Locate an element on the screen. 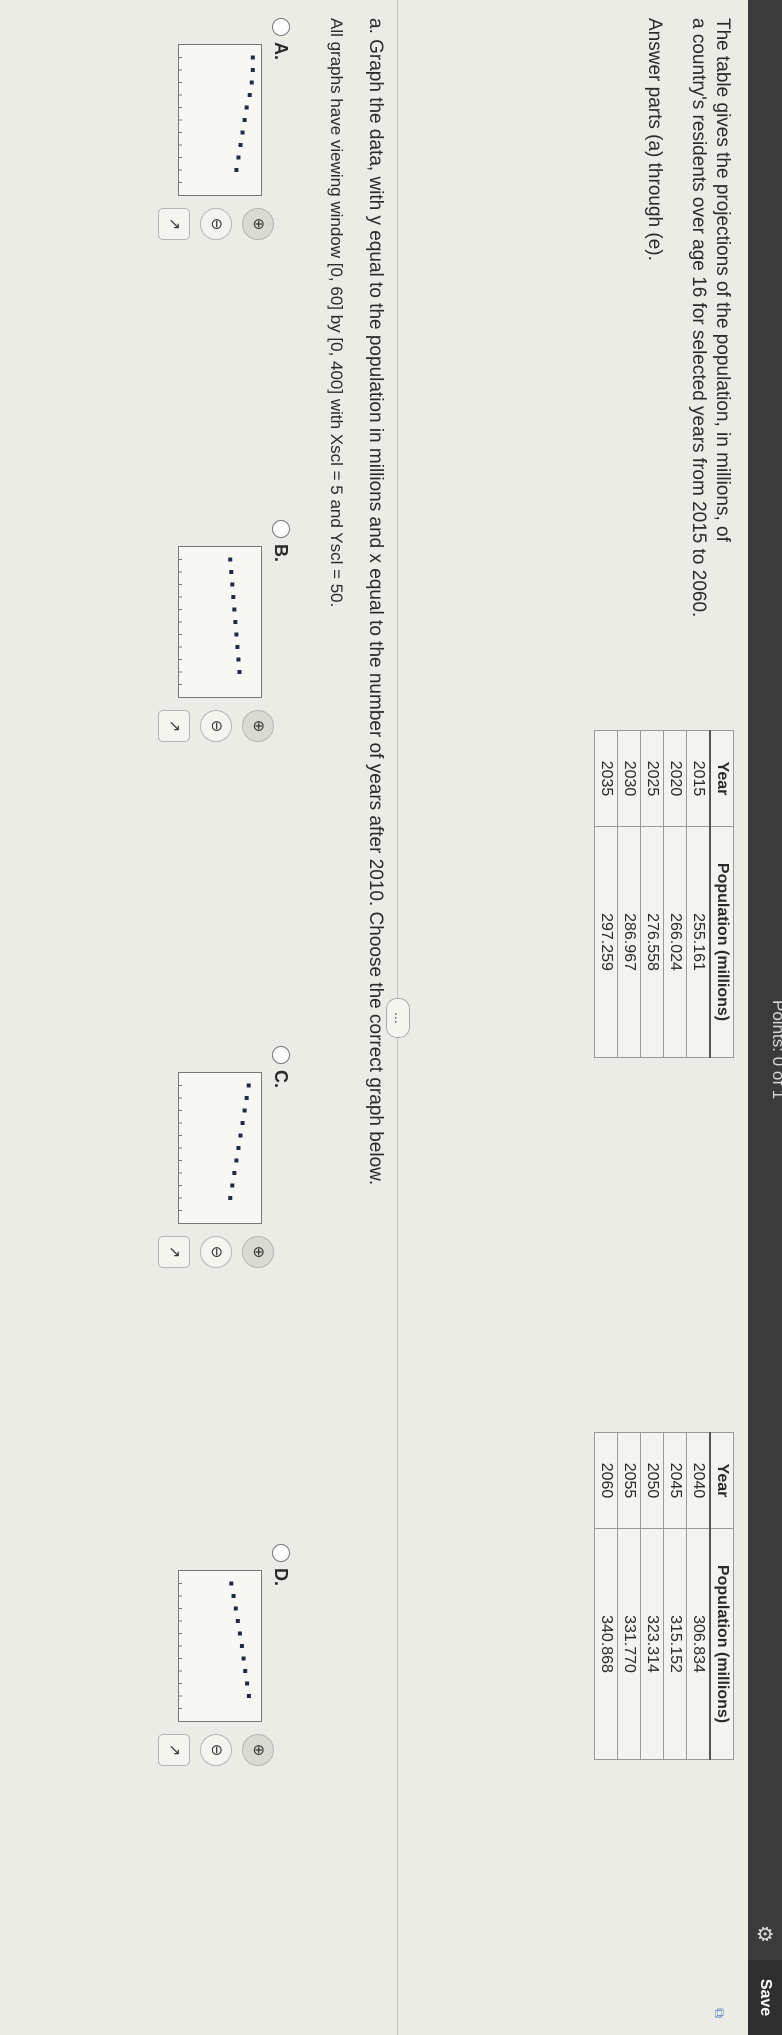  population-cell: 306.834 is located at coordinates (698, 1644).